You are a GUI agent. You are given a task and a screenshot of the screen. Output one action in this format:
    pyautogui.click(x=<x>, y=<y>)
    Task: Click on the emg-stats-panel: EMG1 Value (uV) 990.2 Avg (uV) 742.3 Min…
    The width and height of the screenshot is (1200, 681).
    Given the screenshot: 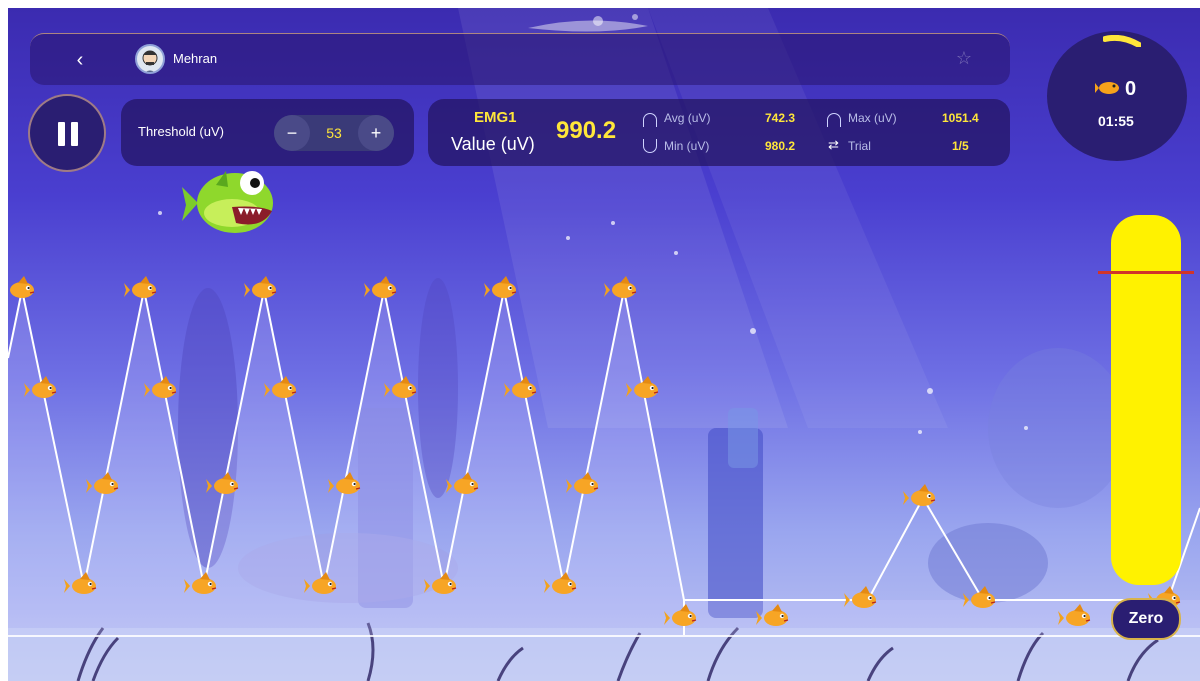 What is the action you would take?
    pyautogui.click(x=719, y=132)
    